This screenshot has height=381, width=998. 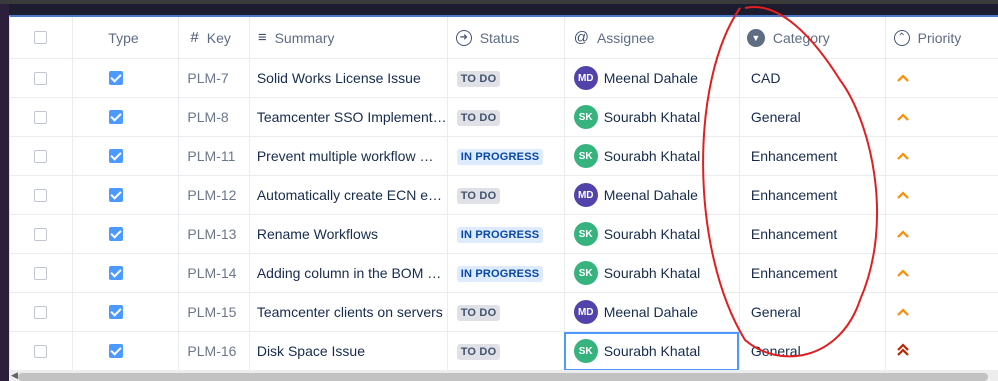 I want to click on select-all-checkbox, so click(x=40, y=37).